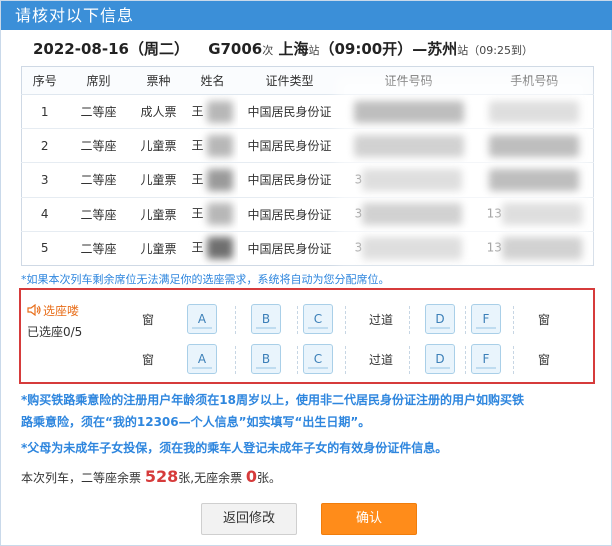 The height and width of the screenshot is (546, 612). I want to click on table-row: 4 二等座 儿童票 王 中国居民身份证 3 13, so click(307, 214).